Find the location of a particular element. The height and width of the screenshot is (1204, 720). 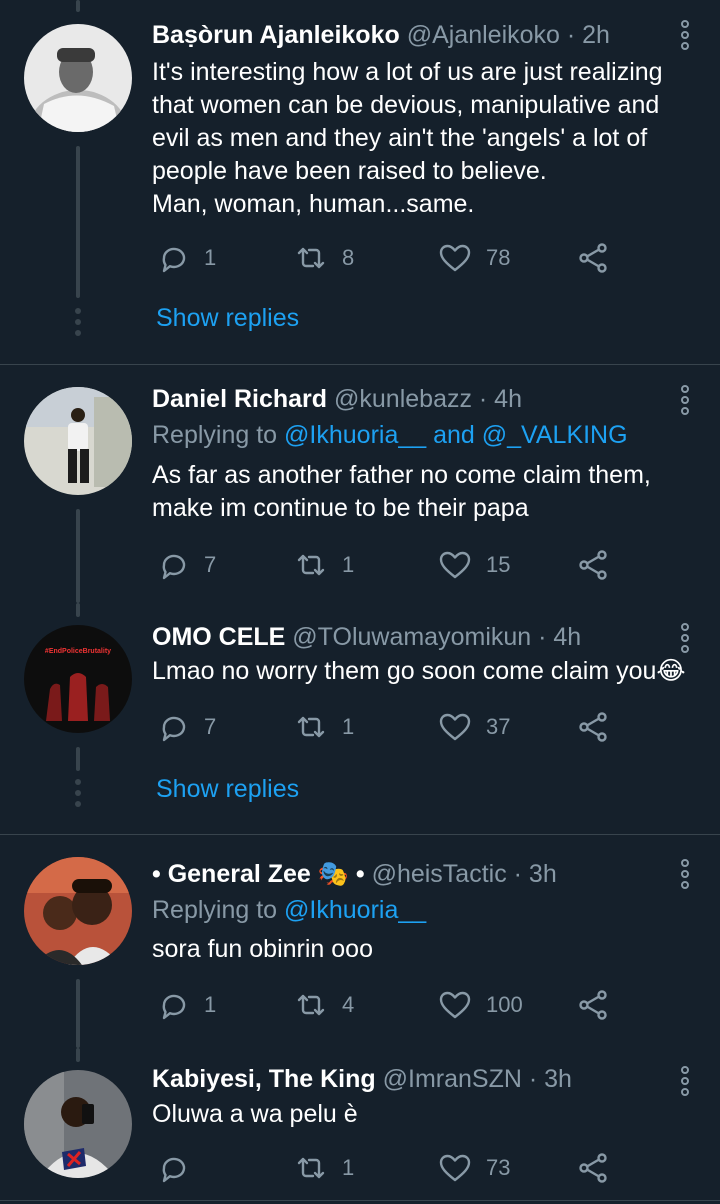

author-handle: @kunlebazz · 4h is located at coordinates (428, 399).